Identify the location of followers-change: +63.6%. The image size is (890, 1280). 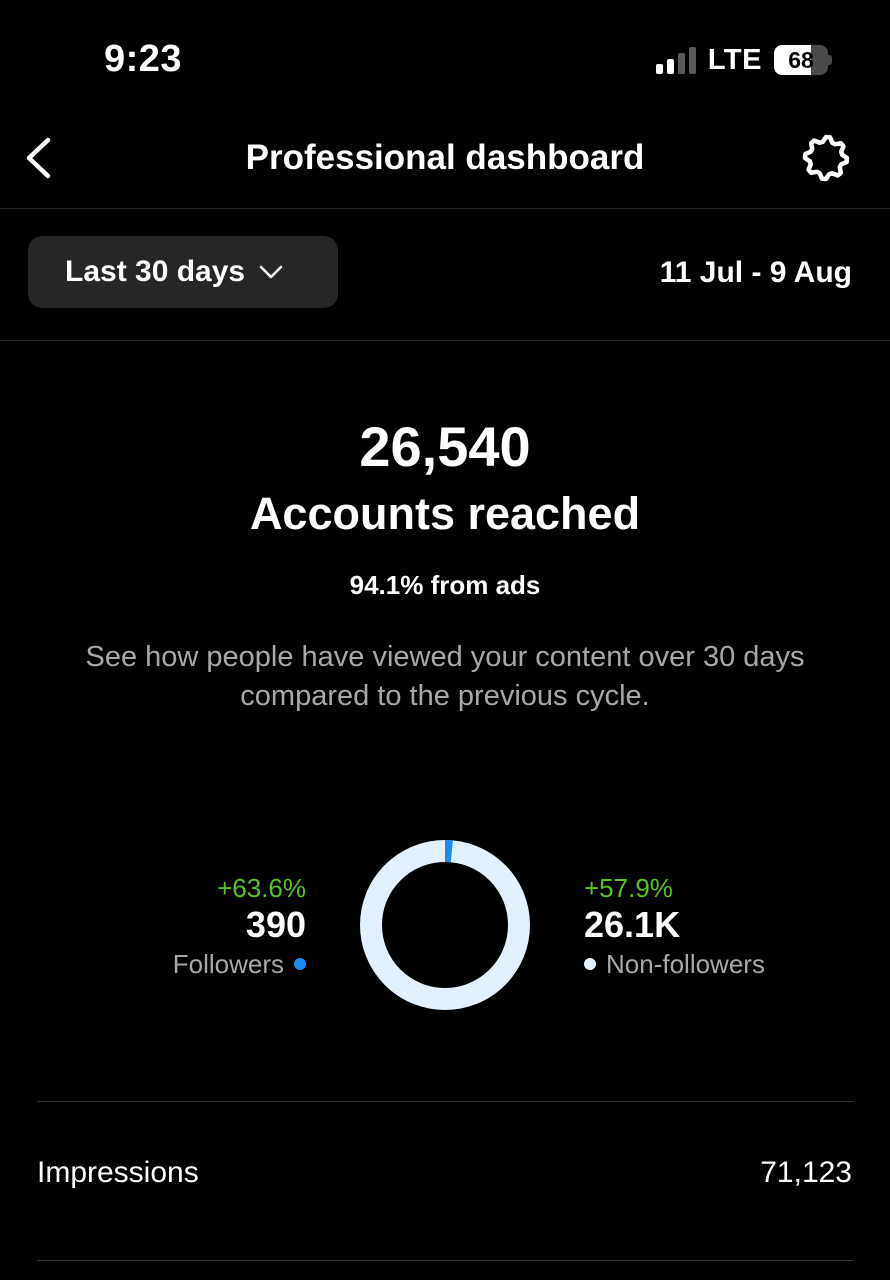
(261, 888).